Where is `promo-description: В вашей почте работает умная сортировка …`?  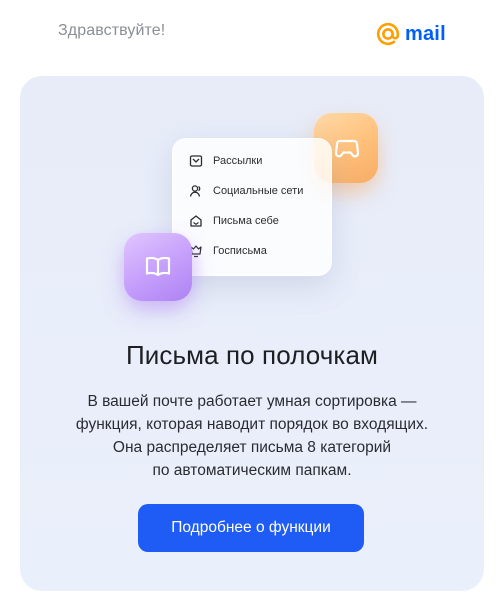
promo-description: В вашей почте работает умная сортировка … is located at coordinates (252, 436).